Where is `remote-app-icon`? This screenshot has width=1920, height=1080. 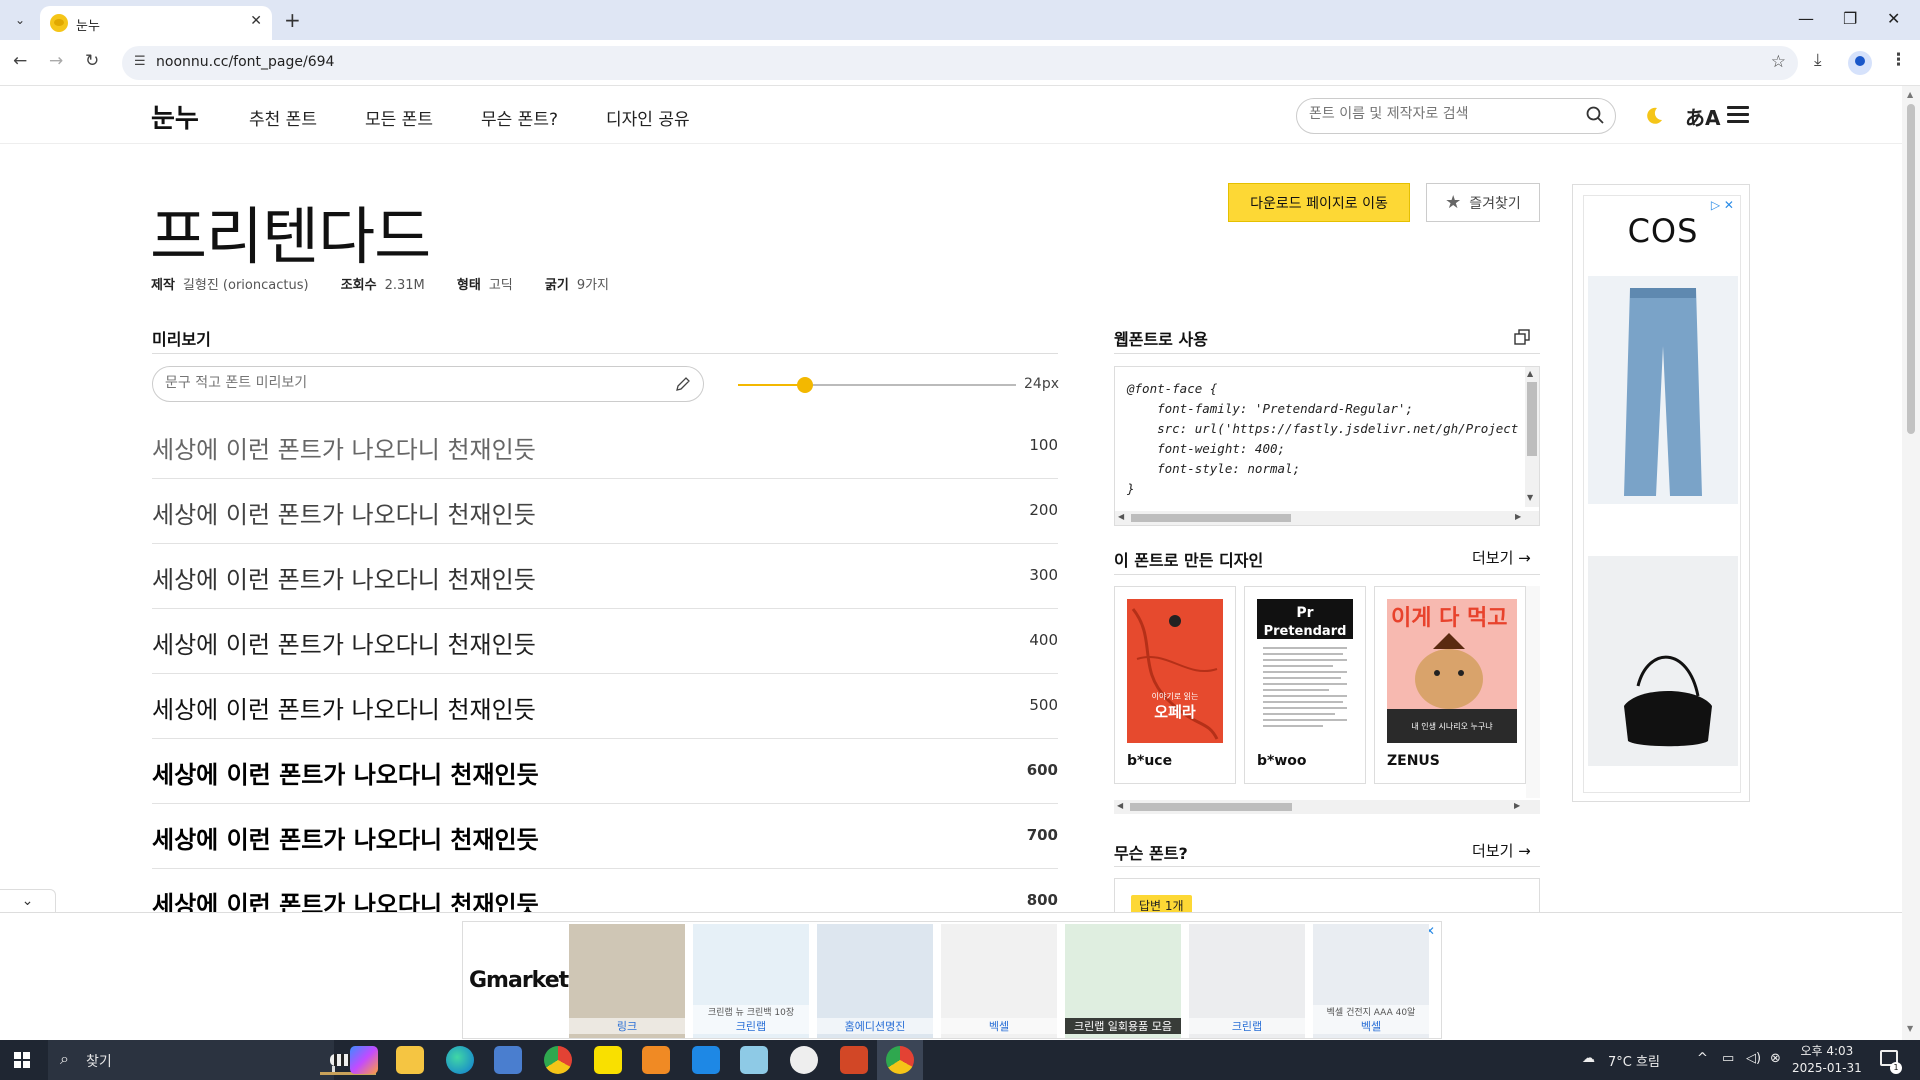
remote-app-icon is located at coordinates (508, 1060).